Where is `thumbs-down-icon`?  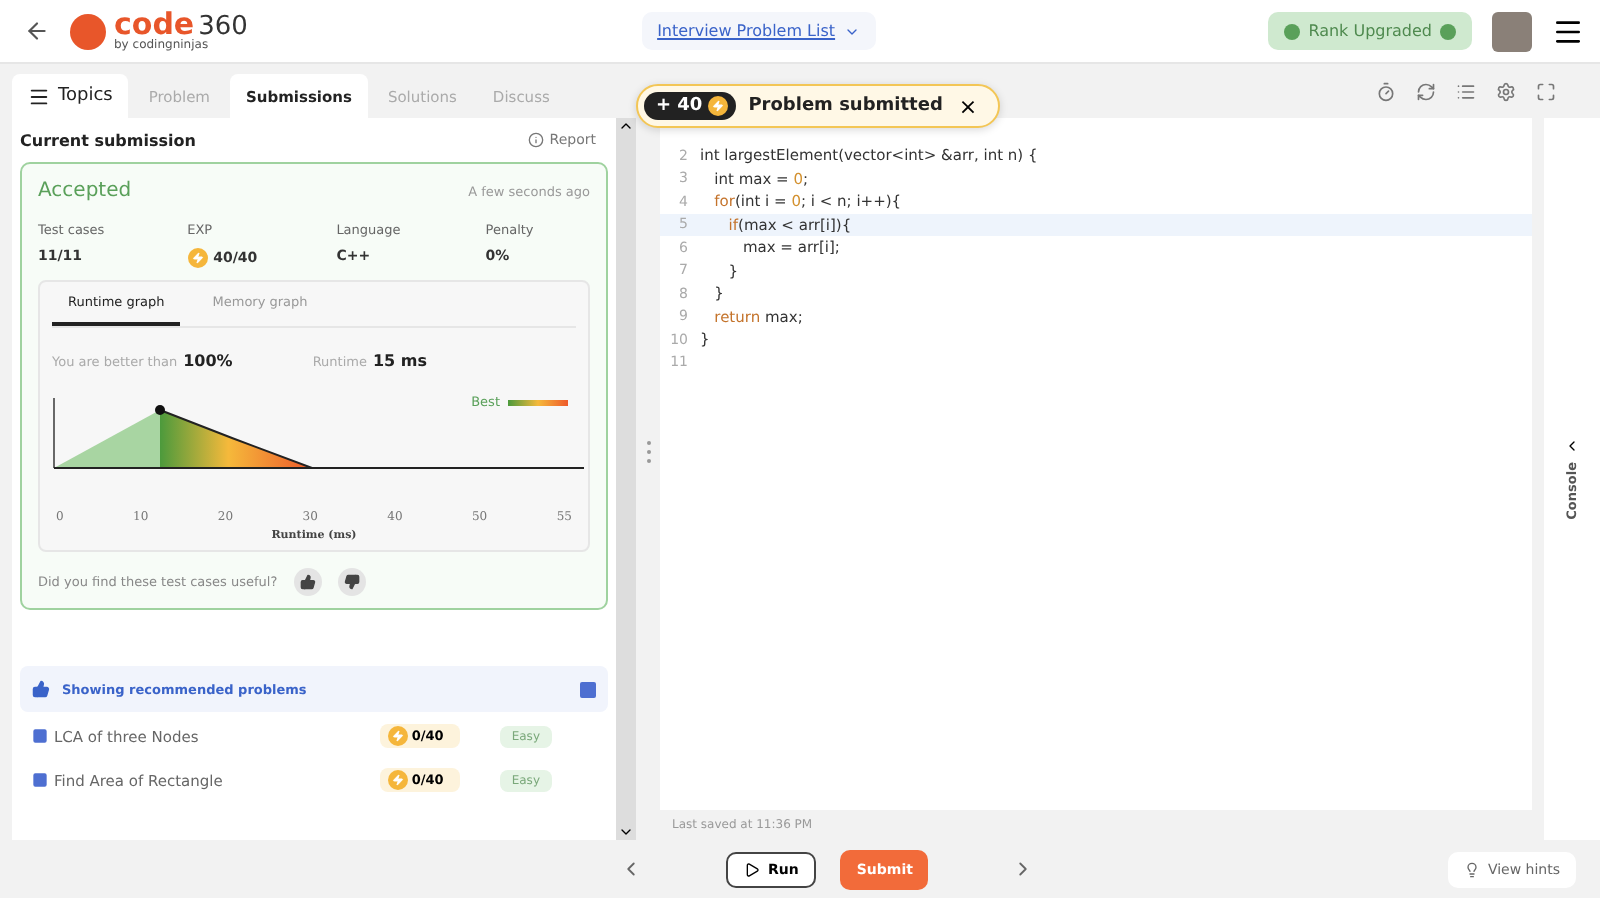 thumbs-down-icon is located at coordinates (351, 582).